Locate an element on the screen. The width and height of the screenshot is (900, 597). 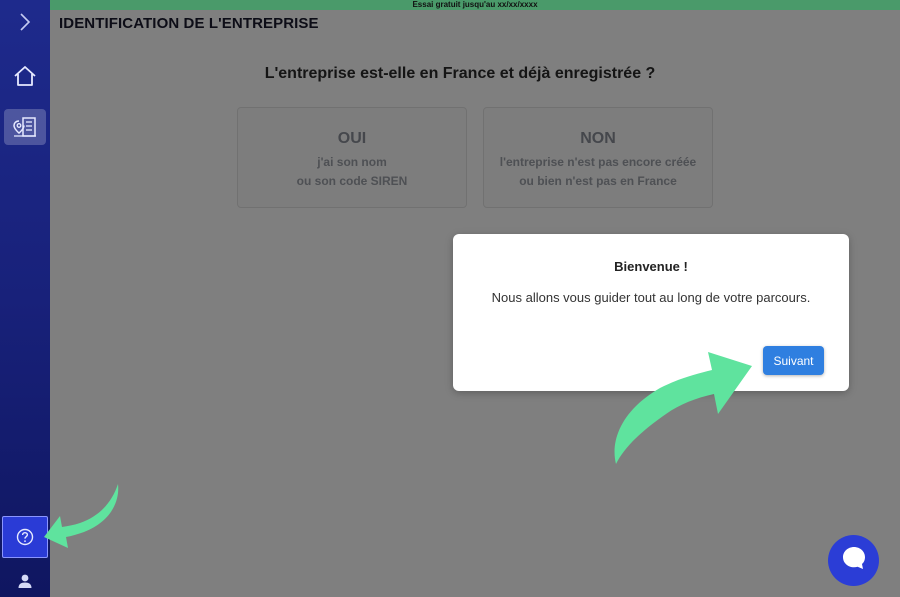
sidebar-item-company is located at coordinates (25, 127).